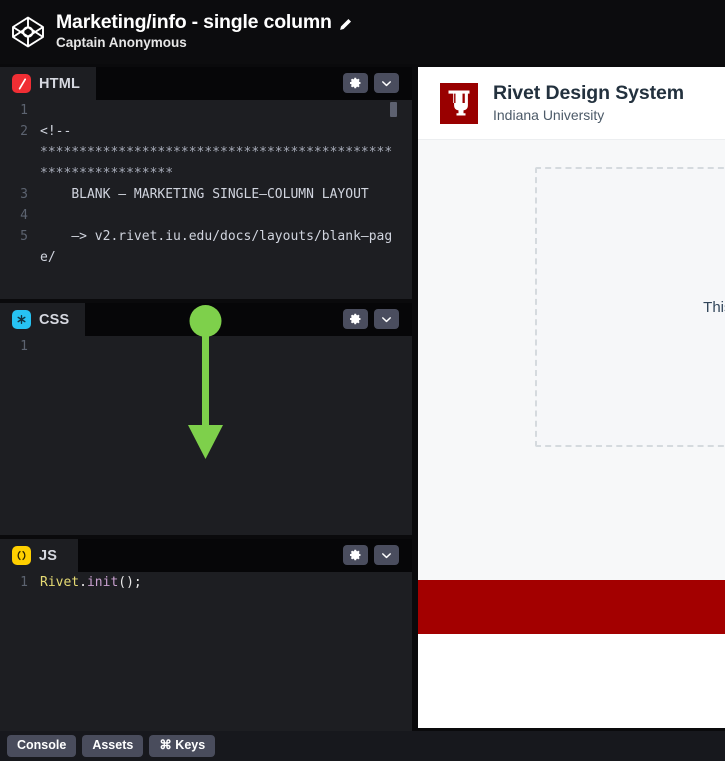 Image resolution: width=725 pixels, height=761 pixels. I want to click on line-number: 4, so click(24, 215).